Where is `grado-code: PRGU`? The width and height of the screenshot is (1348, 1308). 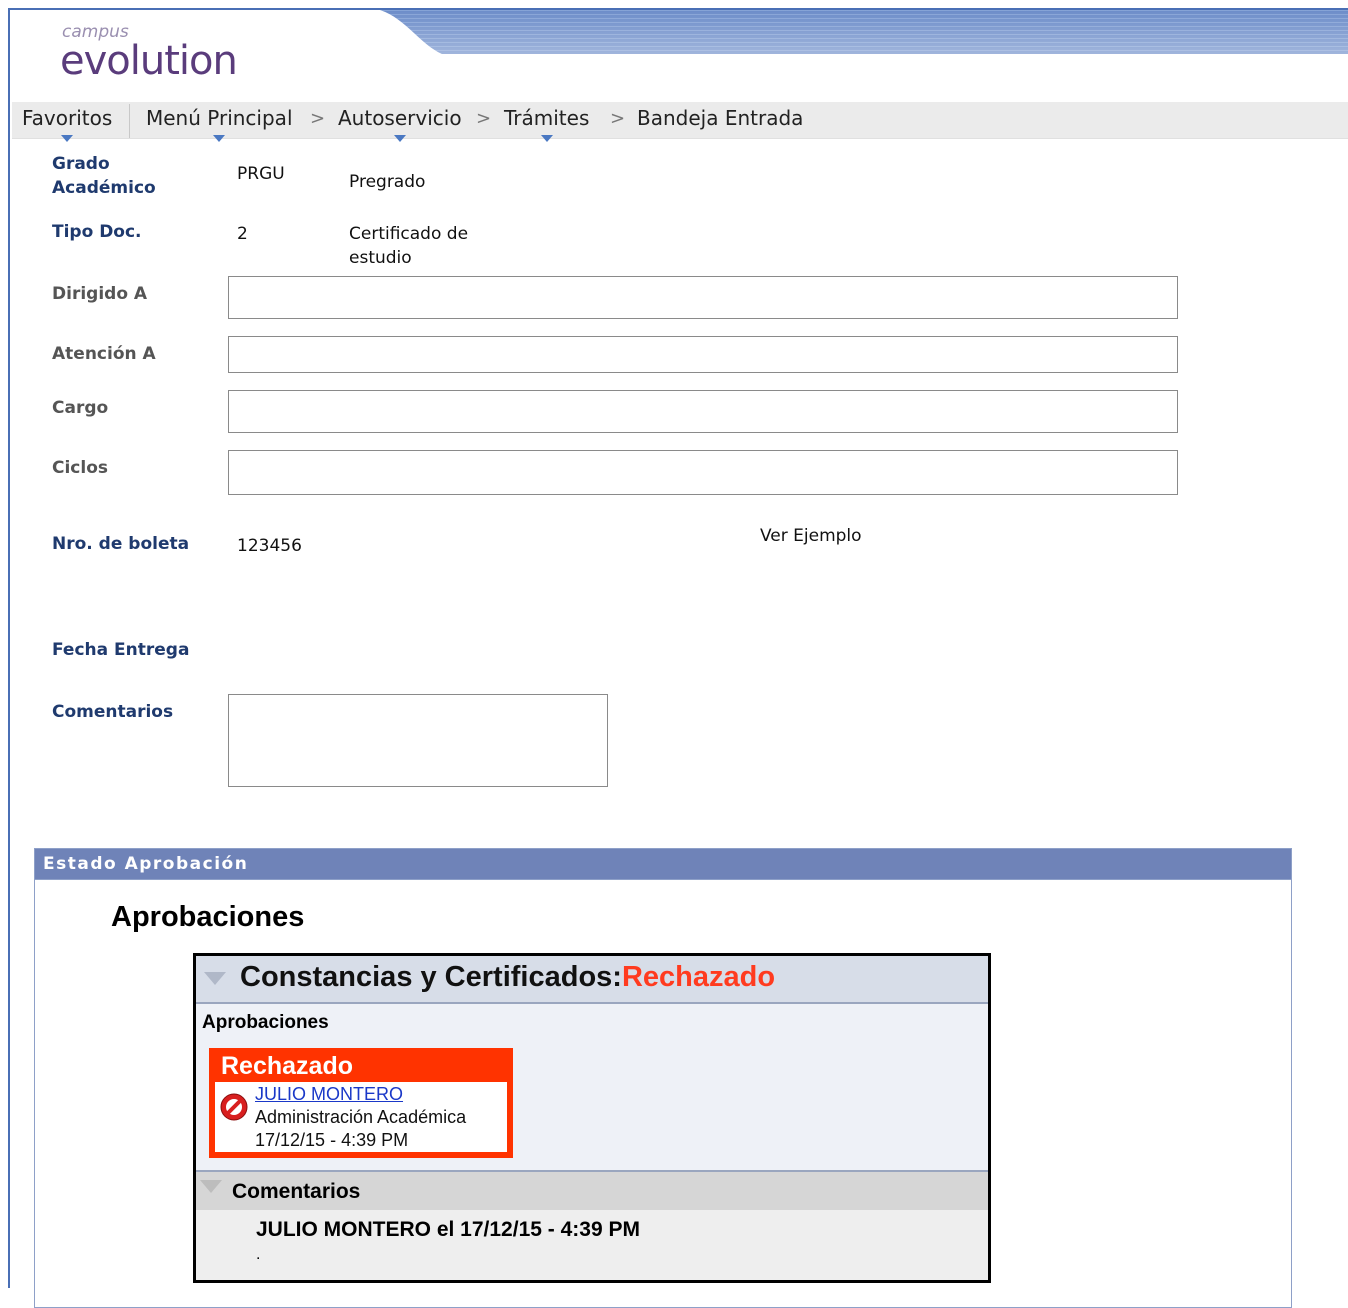
grado-code: PRGU is located at coordinates (261, 174).